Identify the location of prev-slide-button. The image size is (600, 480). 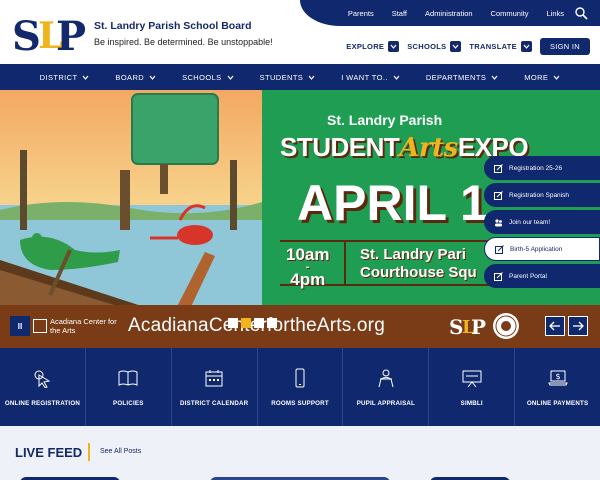
(555, 326).